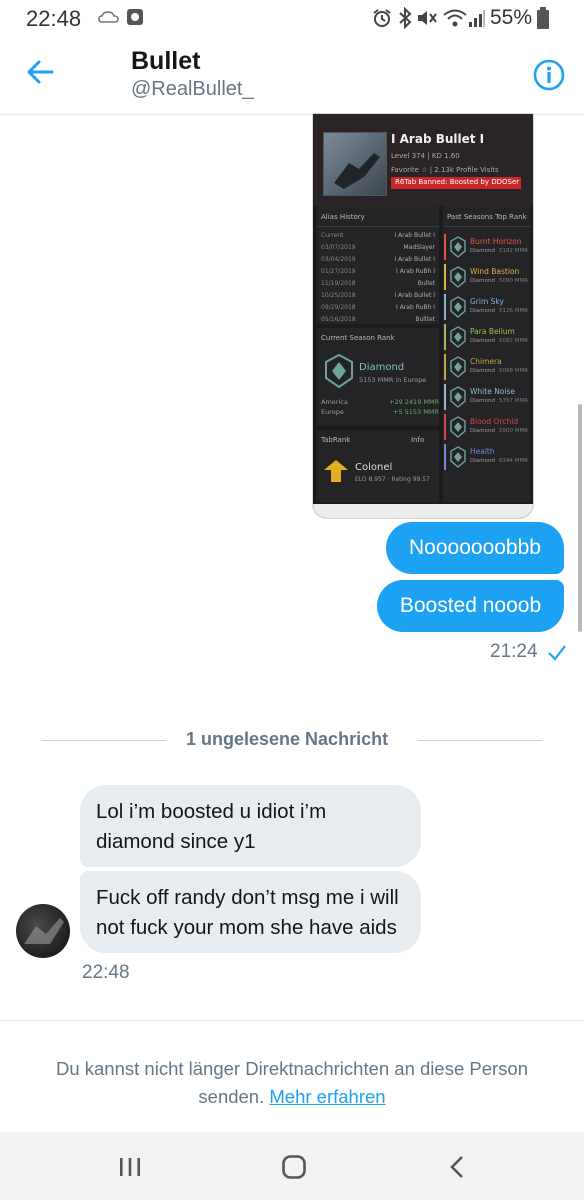 The image size is (584, 1200). What do you see at coordinates (514, 401) in the screenshot?
I see `season-mmr: 5357 MMR` at bounding box center [514, 401].